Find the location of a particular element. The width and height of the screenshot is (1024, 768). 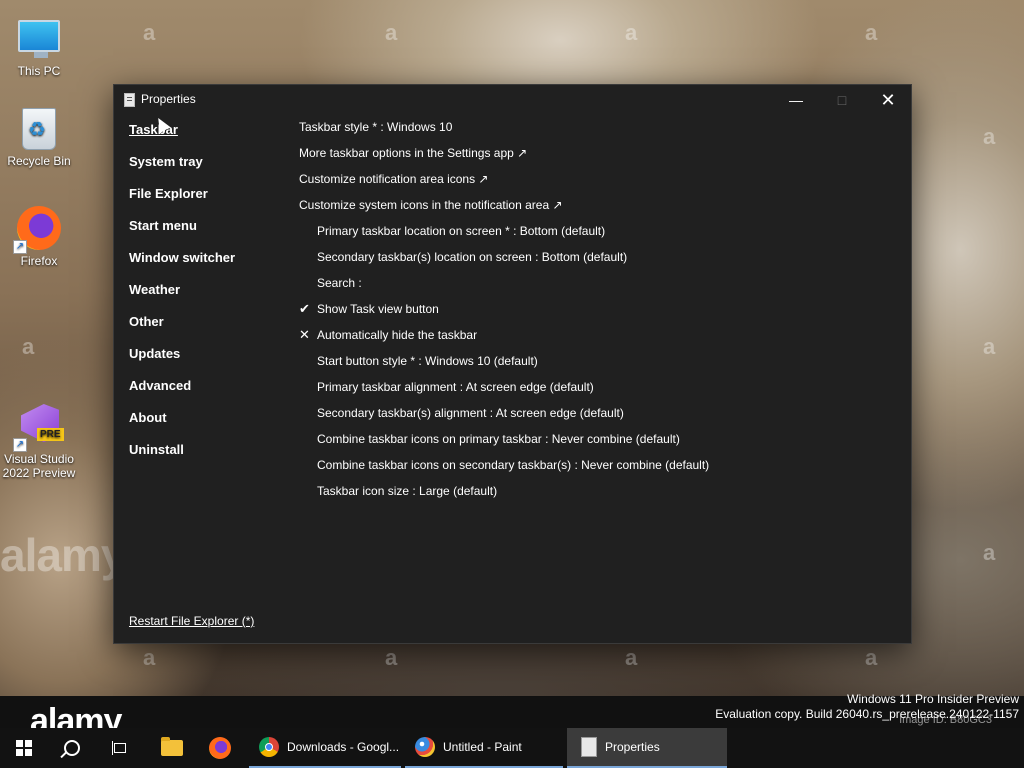

taskbar-app-label: Untitled - Paint is located at coordinates (482, 747).